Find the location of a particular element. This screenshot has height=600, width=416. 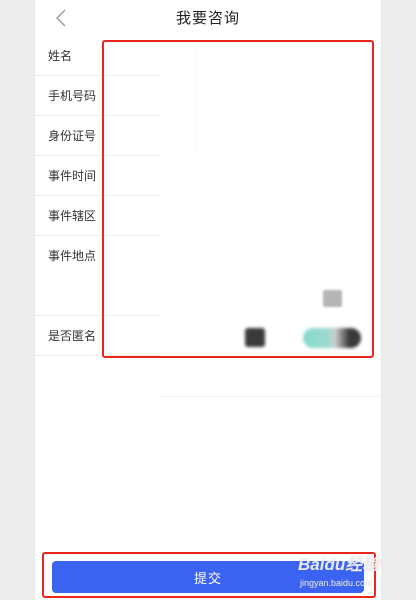

blurred-icon is located at coordinates (332, 298).